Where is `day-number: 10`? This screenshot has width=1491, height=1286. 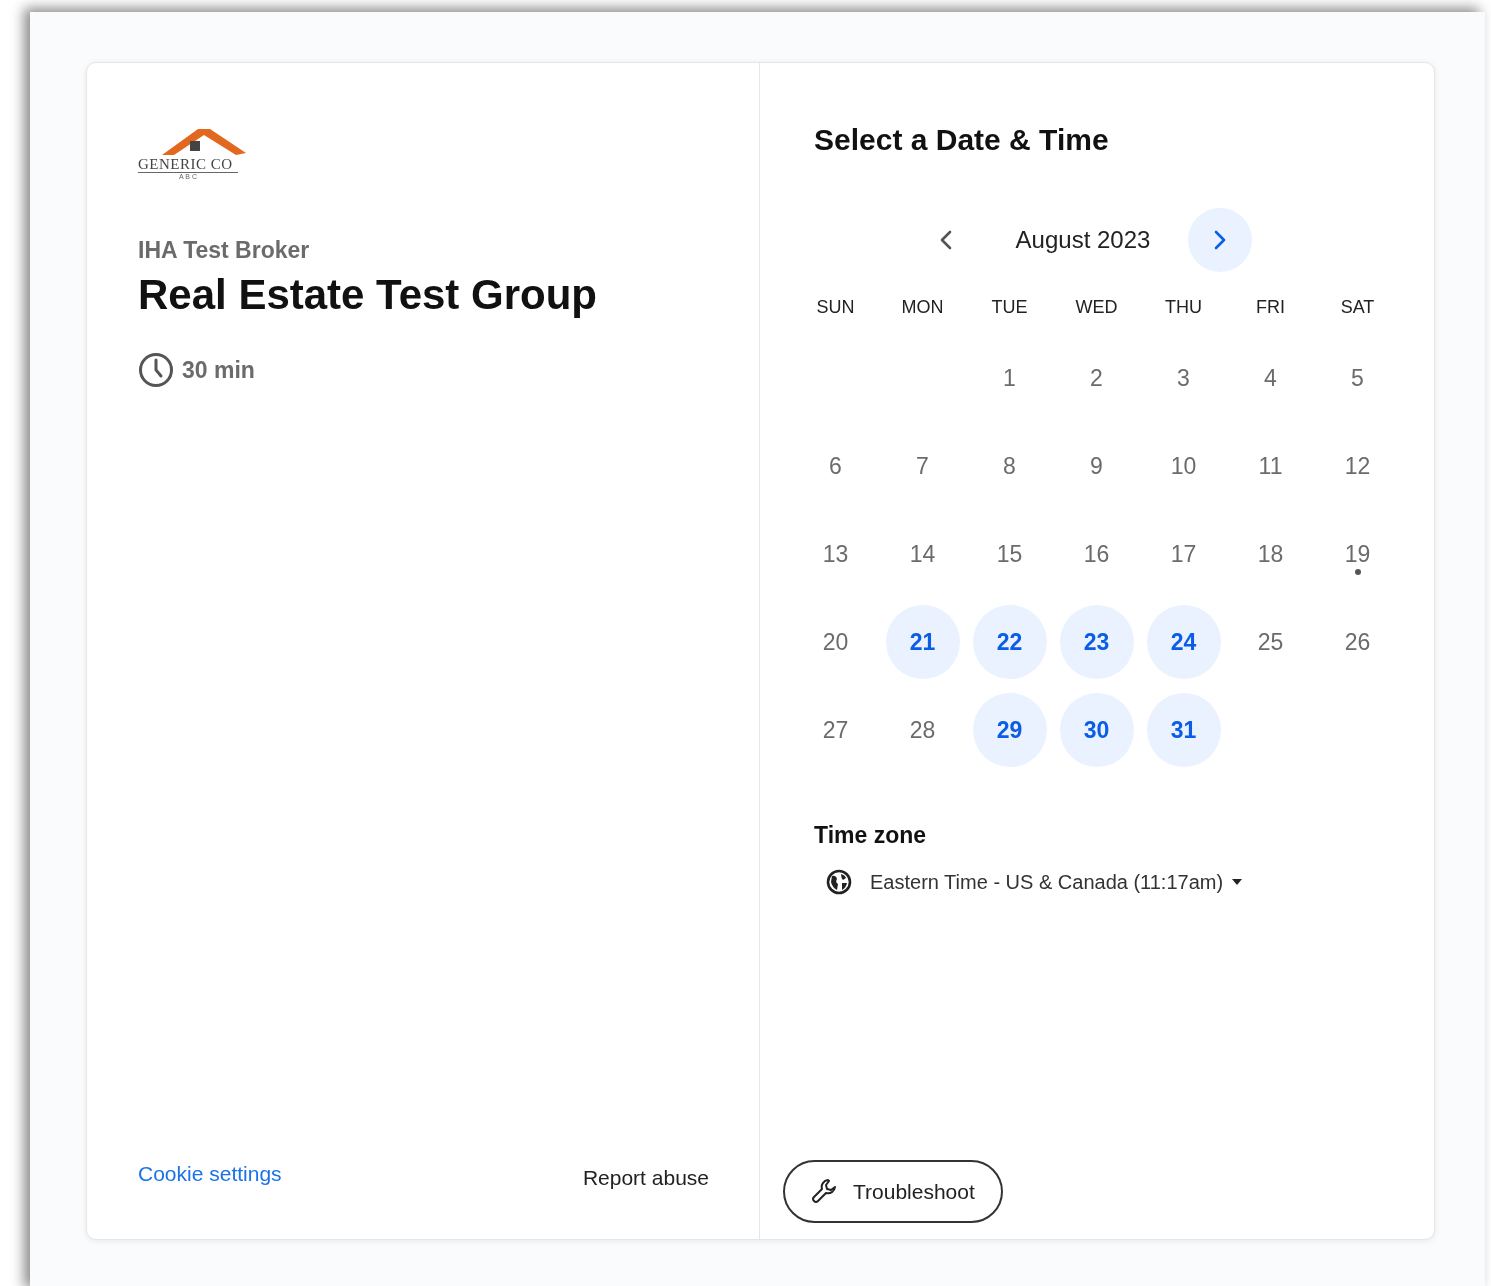
day-number: 10 is located at coordinates (1183, 466).